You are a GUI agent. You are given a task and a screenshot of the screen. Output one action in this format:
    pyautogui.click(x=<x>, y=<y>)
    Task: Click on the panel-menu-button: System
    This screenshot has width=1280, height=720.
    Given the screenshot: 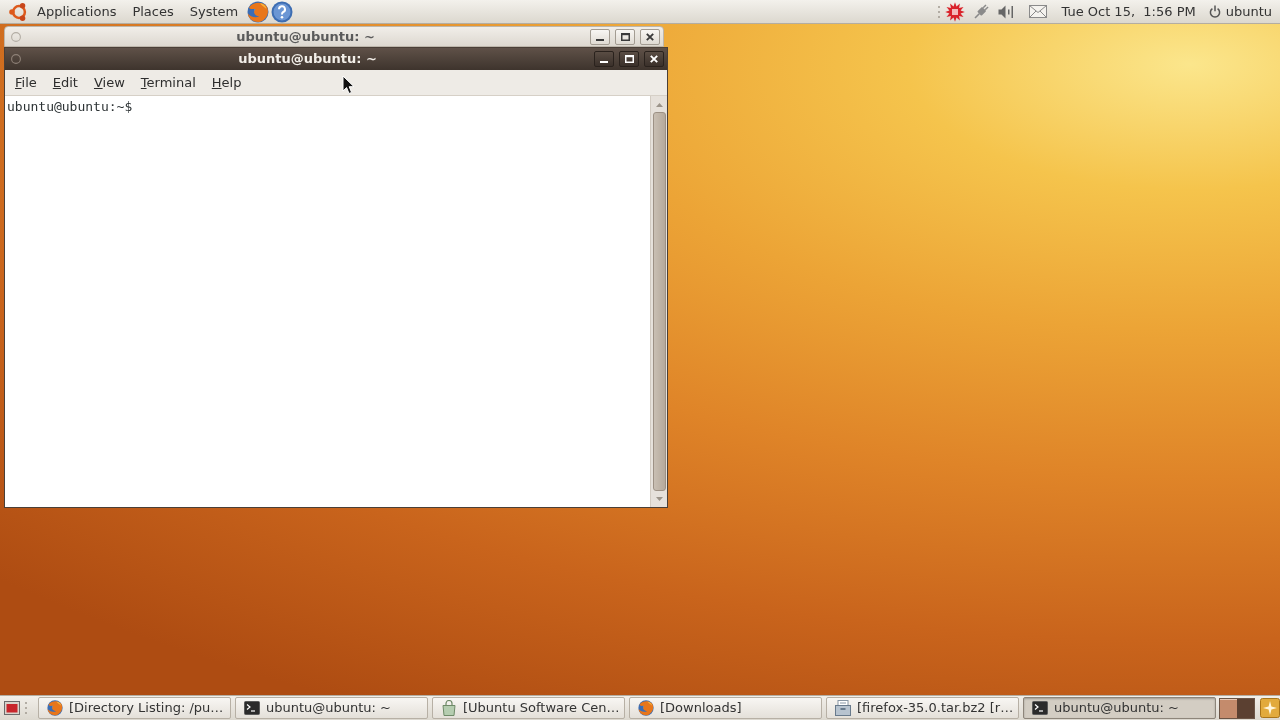 What is the action you would take?
    pyautogui.click(x=214, y=11)
    